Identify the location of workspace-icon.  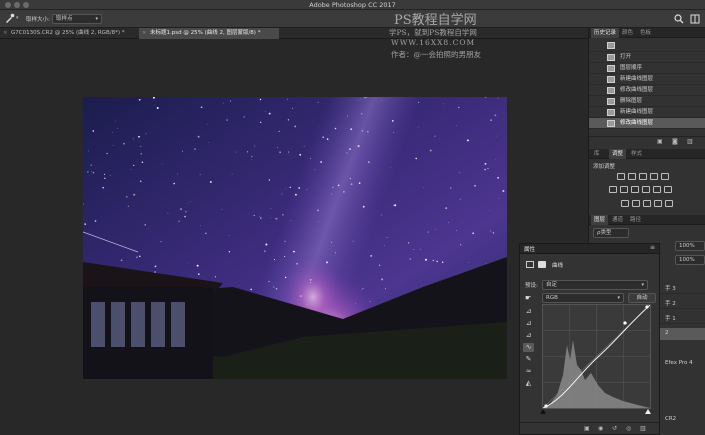
(695, 19).